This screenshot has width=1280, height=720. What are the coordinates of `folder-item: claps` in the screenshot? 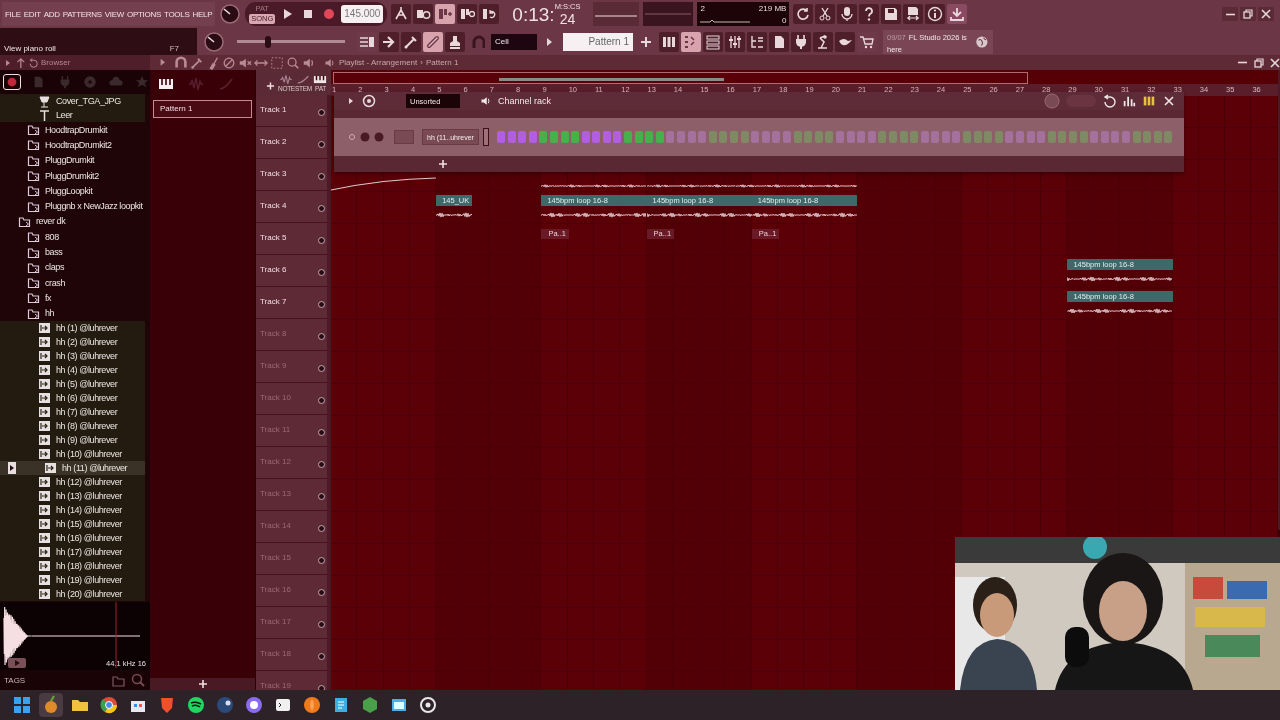 It's located at (75, 267).